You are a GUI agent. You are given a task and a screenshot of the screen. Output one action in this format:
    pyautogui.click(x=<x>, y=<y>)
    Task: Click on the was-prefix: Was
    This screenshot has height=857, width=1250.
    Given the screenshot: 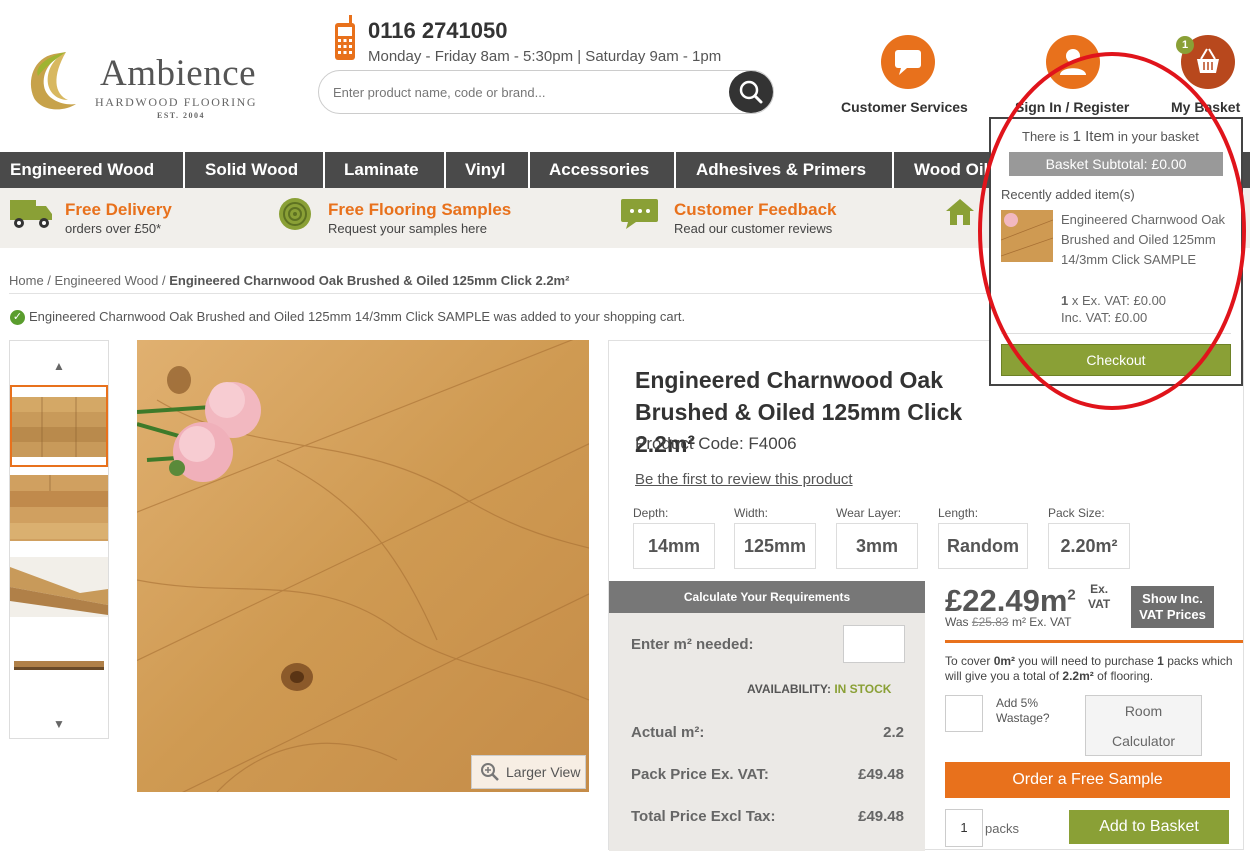 What is the action you would take?
    pyautogui.click(x=957, y=622)
    